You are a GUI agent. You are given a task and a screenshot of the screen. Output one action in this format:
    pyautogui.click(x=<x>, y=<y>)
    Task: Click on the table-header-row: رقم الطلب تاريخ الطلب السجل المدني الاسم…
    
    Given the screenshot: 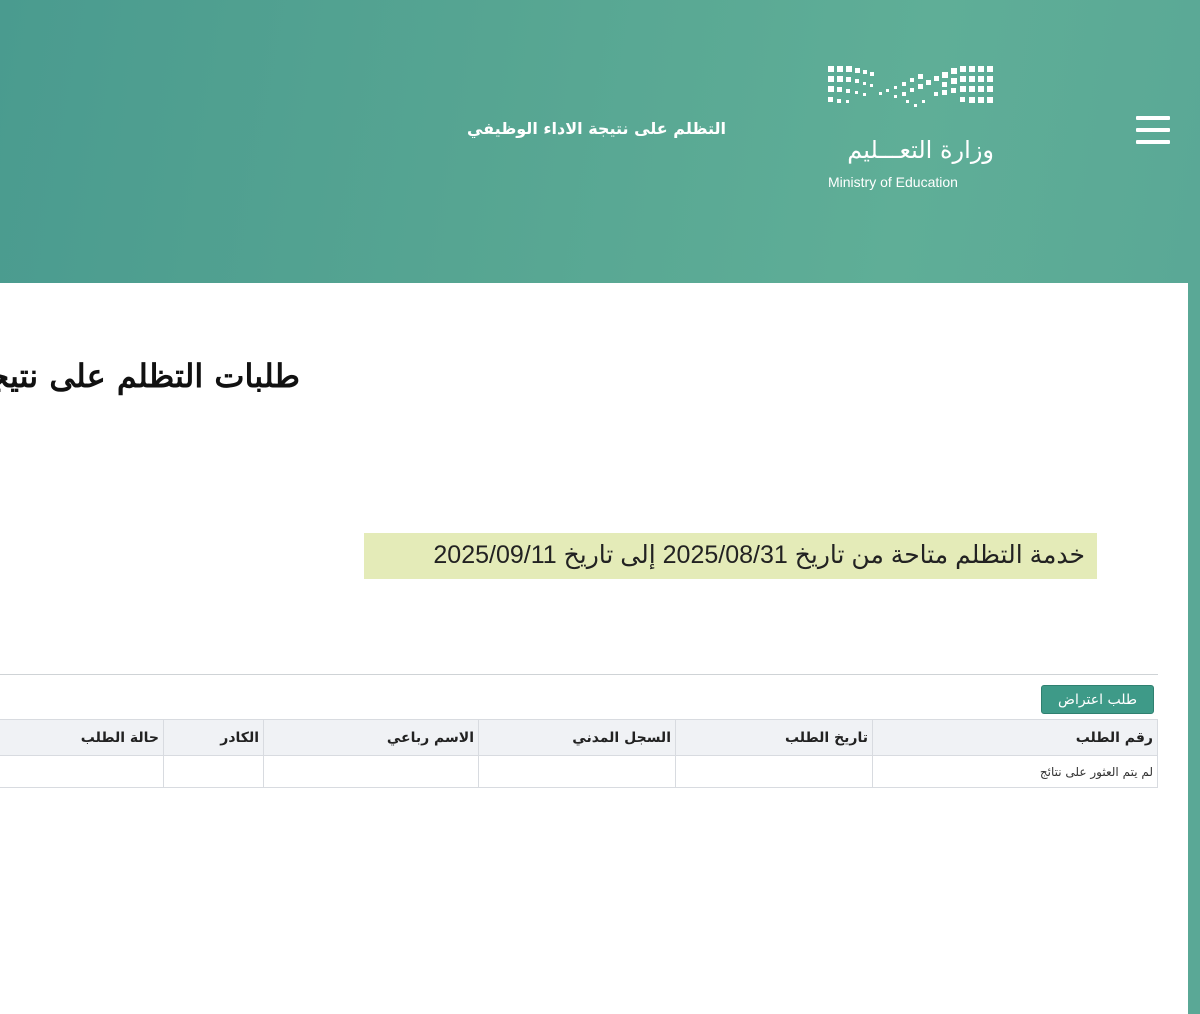 What is the action you would take?
    pyautogui.click(x=579, y=737)
    